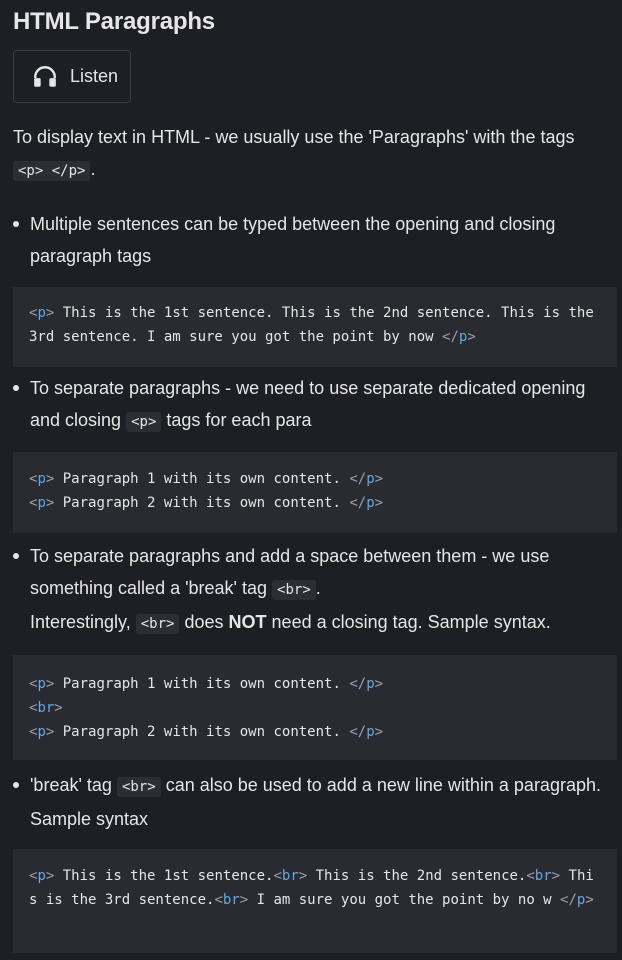  Describe the element at coordinates (52, 171) in the screenshot. I see `inline-code: <p> </p>` at that location.